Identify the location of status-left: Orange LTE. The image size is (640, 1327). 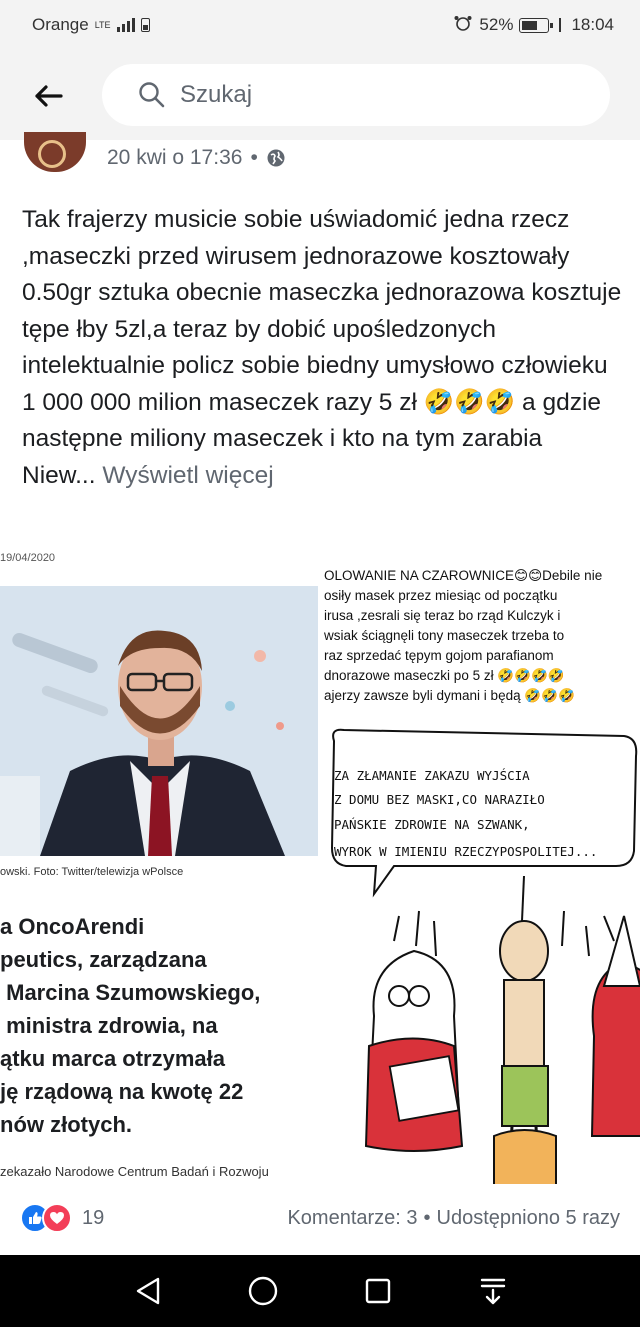
(91, 25).